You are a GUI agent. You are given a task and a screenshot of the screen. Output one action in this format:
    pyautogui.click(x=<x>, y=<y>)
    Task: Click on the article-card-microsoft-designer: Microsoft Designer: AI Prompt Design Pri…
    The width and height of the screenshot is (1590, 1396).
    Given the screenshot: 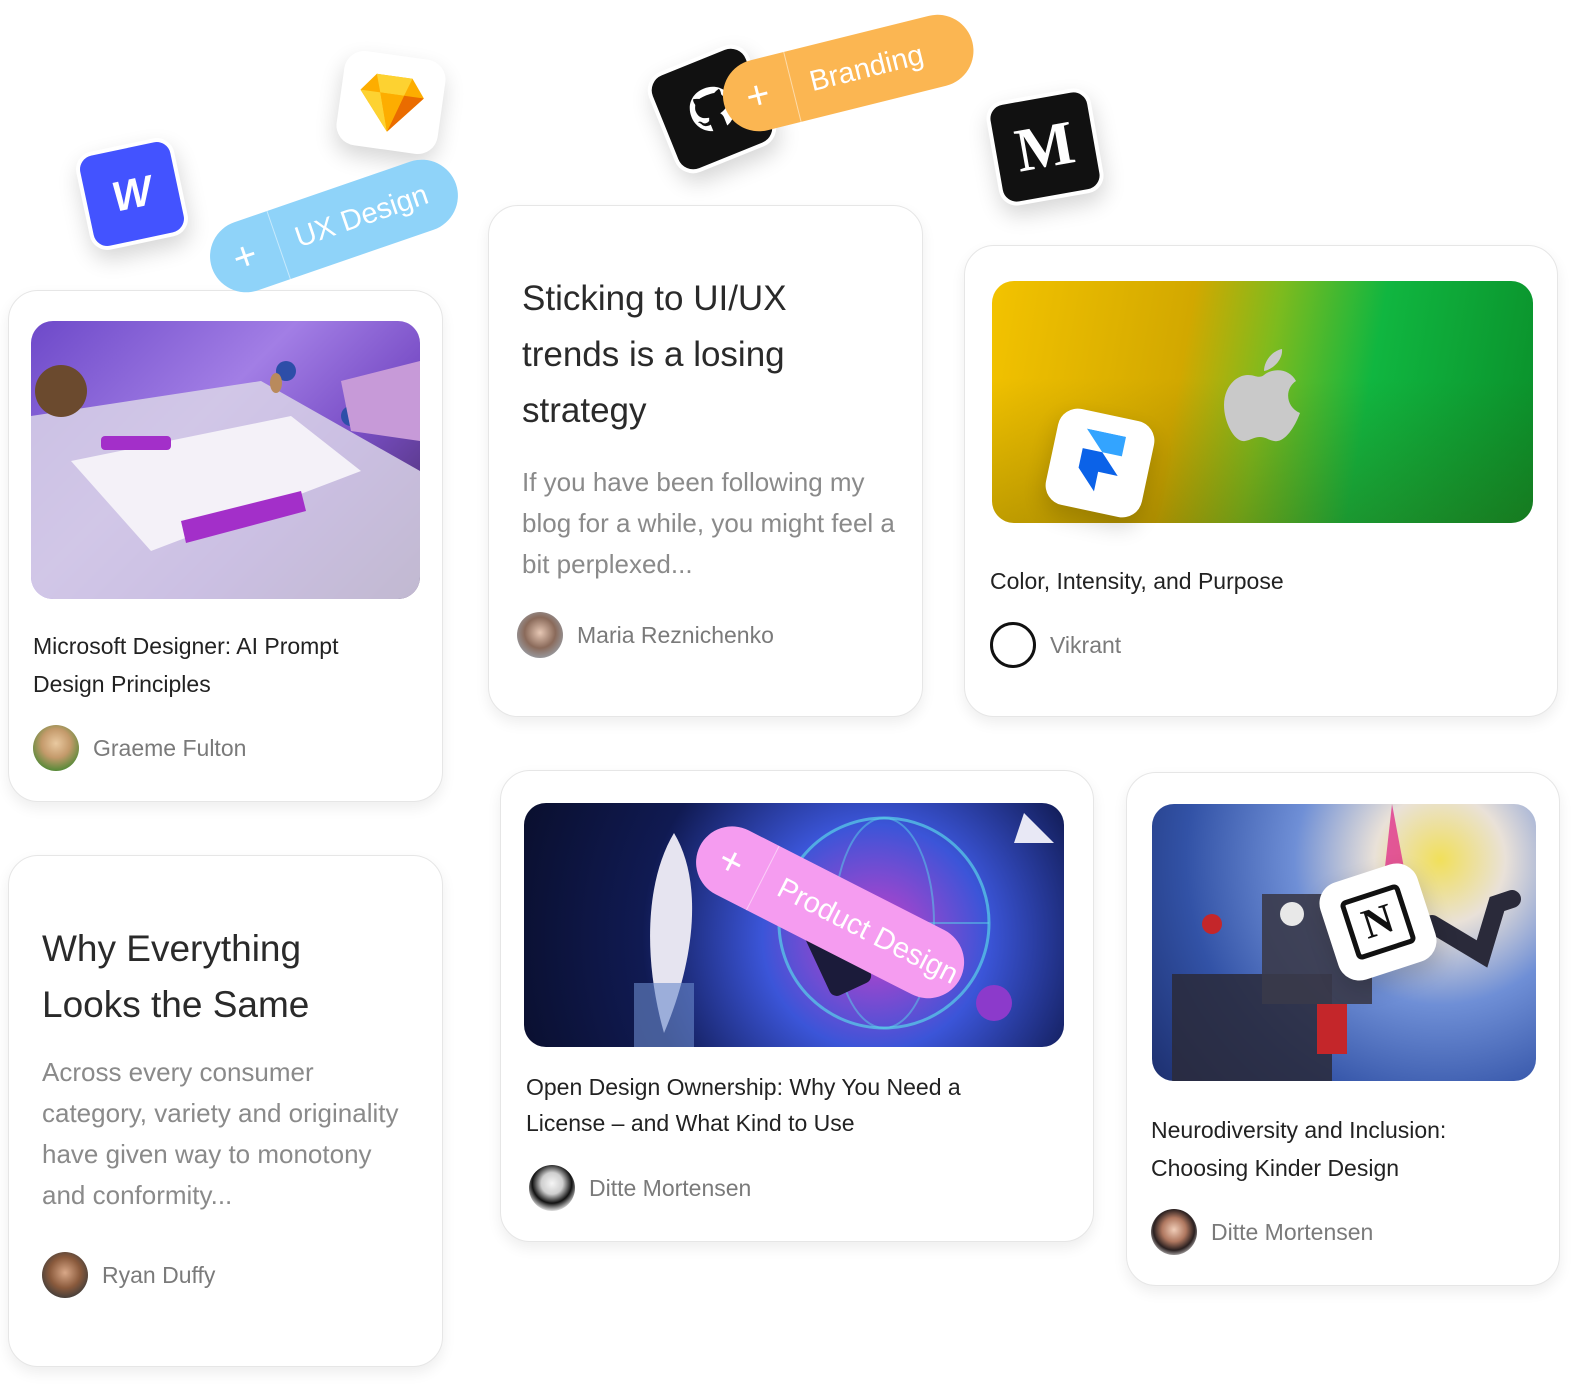 What is the action you would take?
    pyautogui.click(x=225, y=546)
    